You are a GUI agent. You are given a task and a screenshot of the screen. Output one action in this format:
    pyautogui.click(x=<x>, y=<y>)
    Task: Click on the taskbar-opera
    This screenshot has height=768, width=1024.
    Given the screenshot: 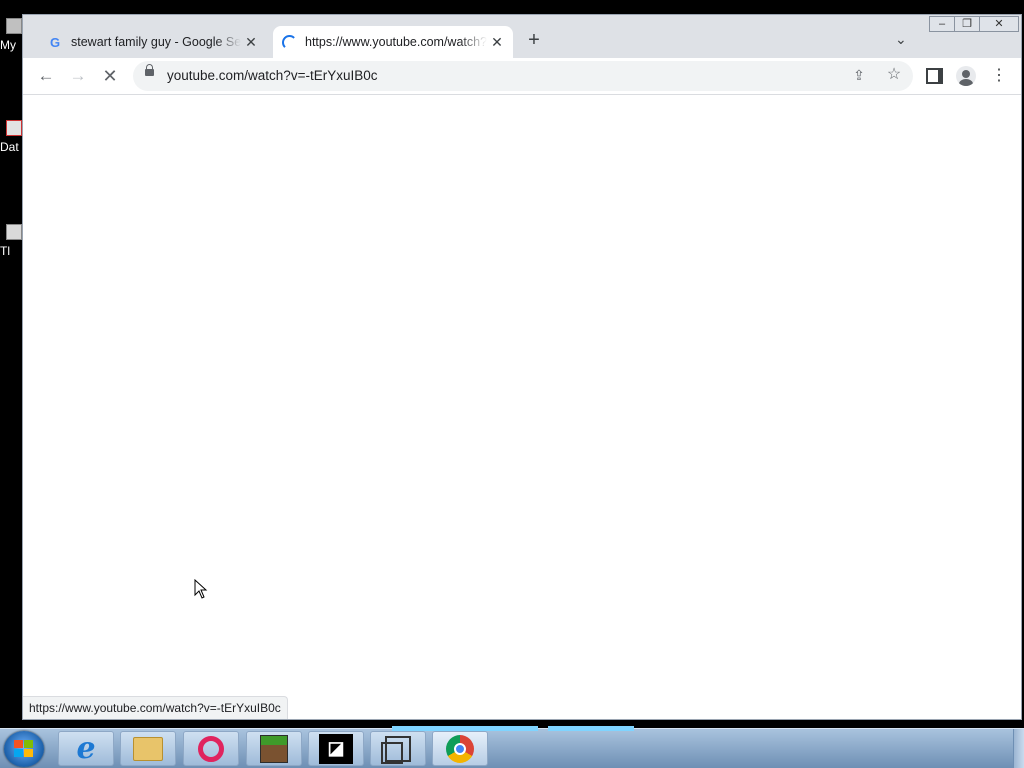 What is the action you would take?
    pyautogui.click(x=211, y=748)
    